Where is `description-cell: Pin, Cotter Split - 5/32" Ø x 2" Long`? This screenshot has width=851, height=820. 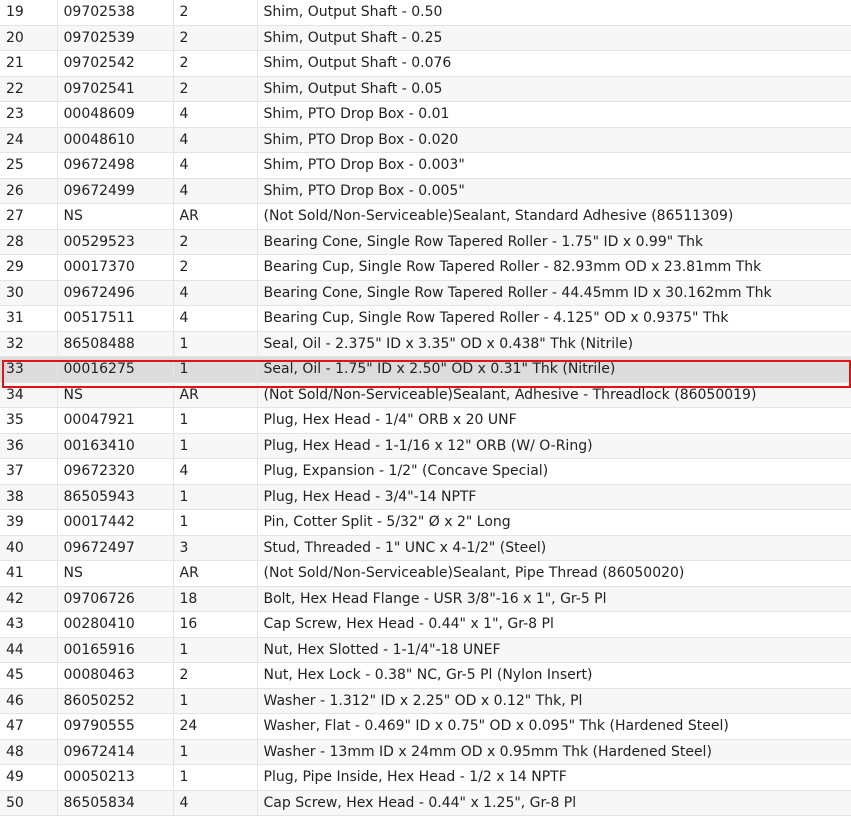 description-cell: Pin, Cotter Split - 5/32" Ø x 2" Long is located at coordinates (554, 522).